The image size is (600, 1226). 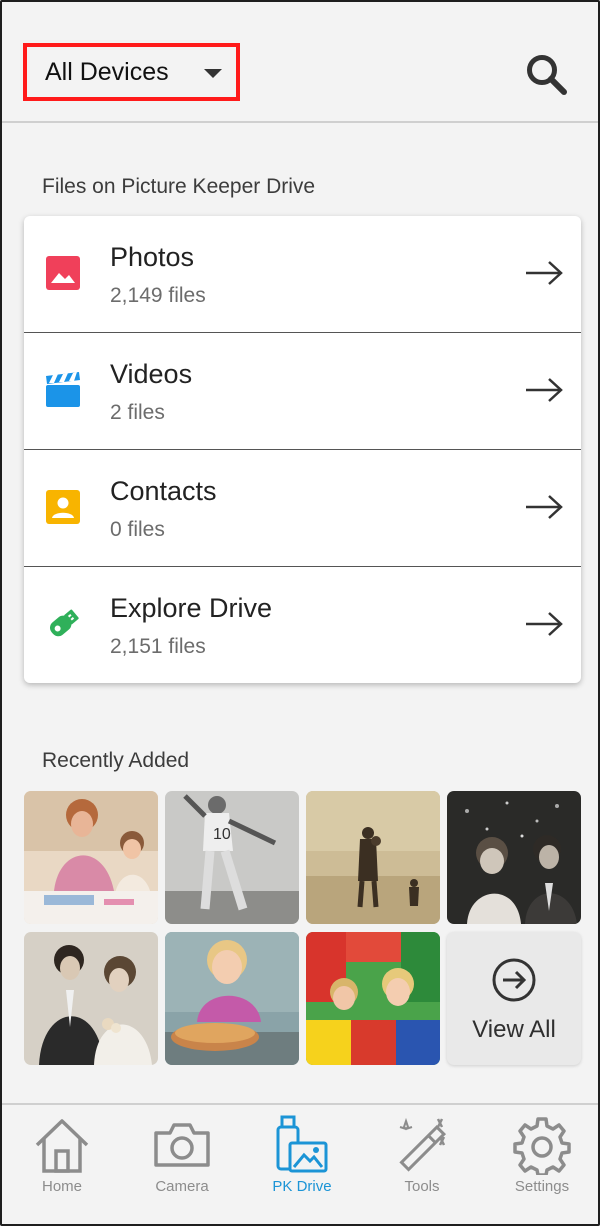 I want to click on tab-settings: Settings, so click(x=540, y=1164).